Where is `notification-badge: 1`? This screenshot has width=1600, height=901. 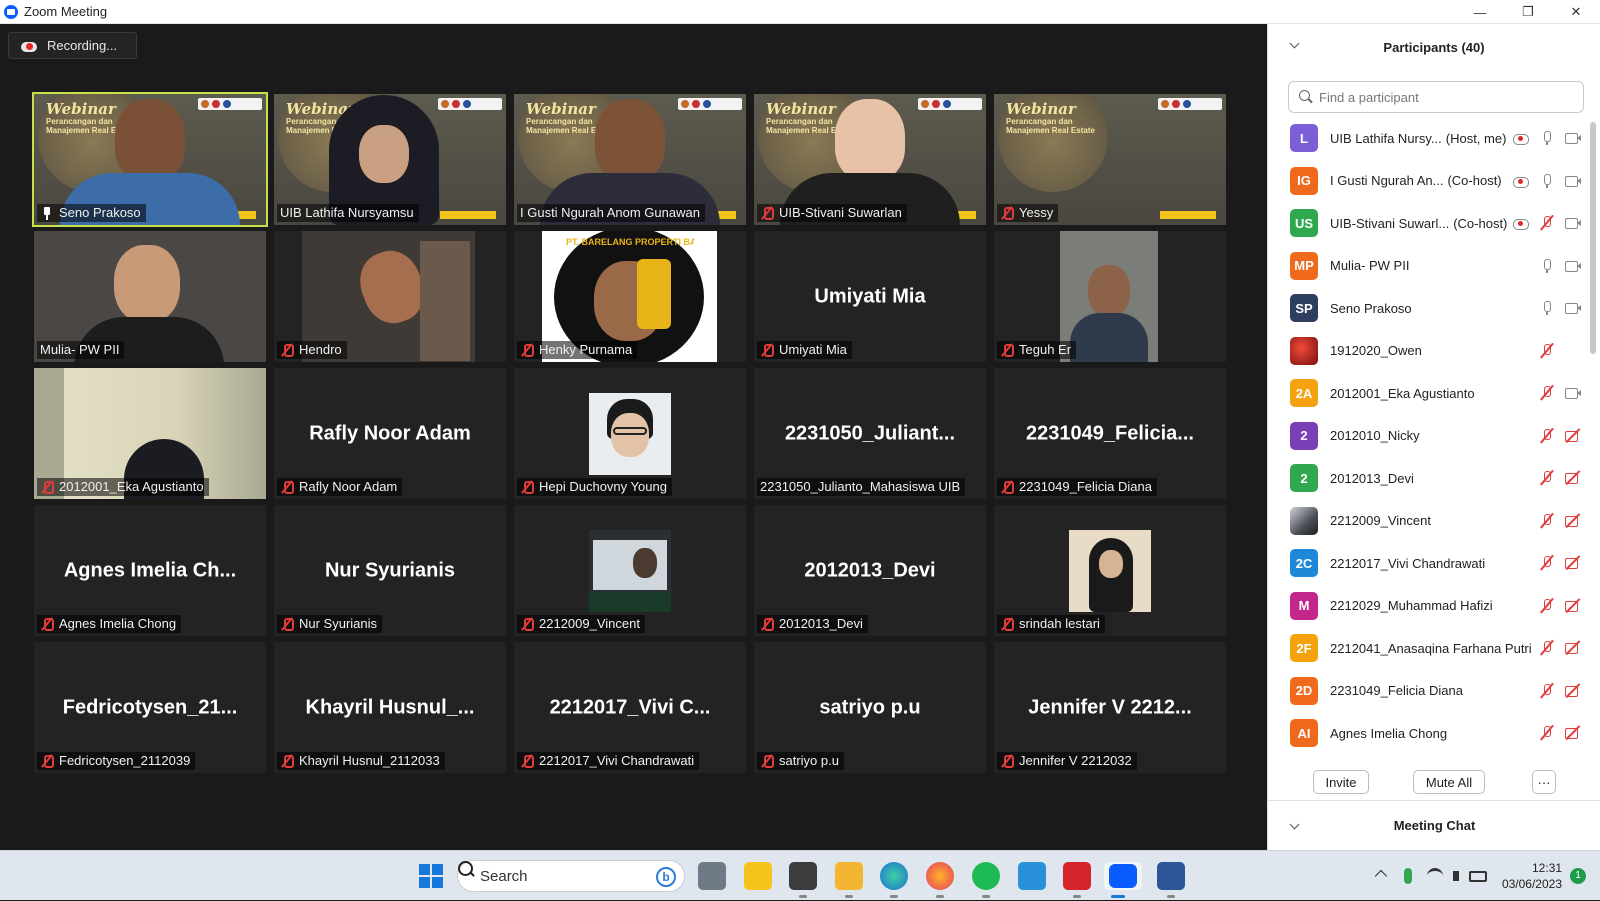 notification-badge: 1 is located at coordinates (1578, 876).